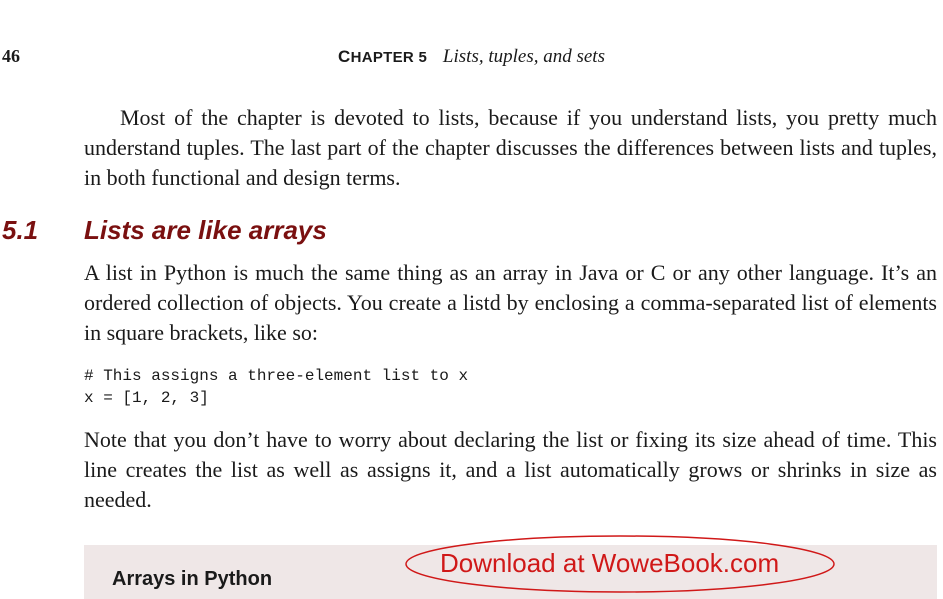 This screenshot has height=599, width=943. Describe the element at coordinates (192, 579) in the screenshot. I see `sidebar-title: Arrays in Python` at that location.